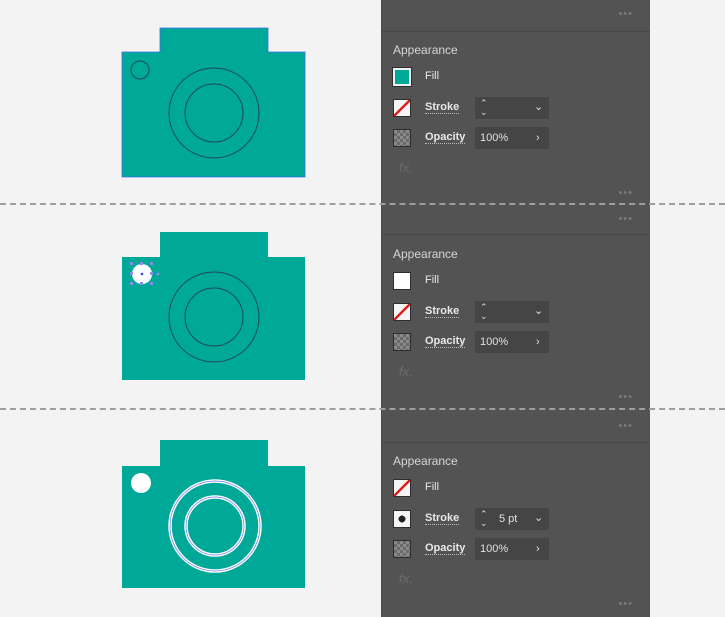 The width and height of the screenshot is (725, 617). I want to click on fill-none-swatch, so click(402, 488).